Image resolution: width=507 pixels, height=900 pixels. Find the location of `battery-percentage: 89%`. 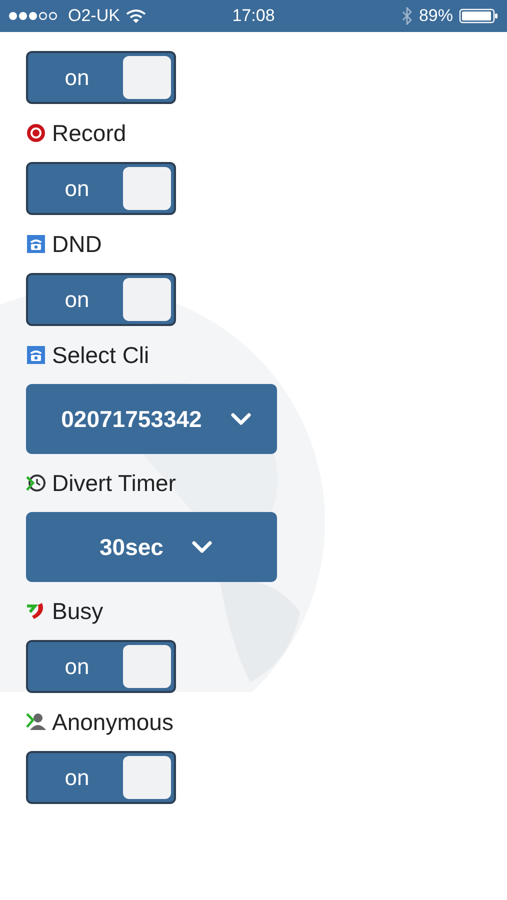

battery-percentage: 89% is located at coordinates (435, 16).